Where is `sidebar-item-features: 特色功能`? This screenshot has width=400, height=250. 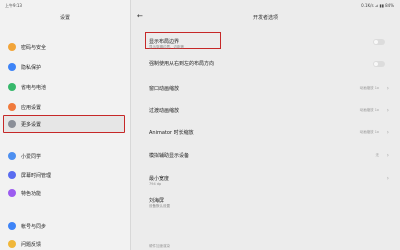
sidebar-item-features: 特色功能 is located at coordinates (65, 193).